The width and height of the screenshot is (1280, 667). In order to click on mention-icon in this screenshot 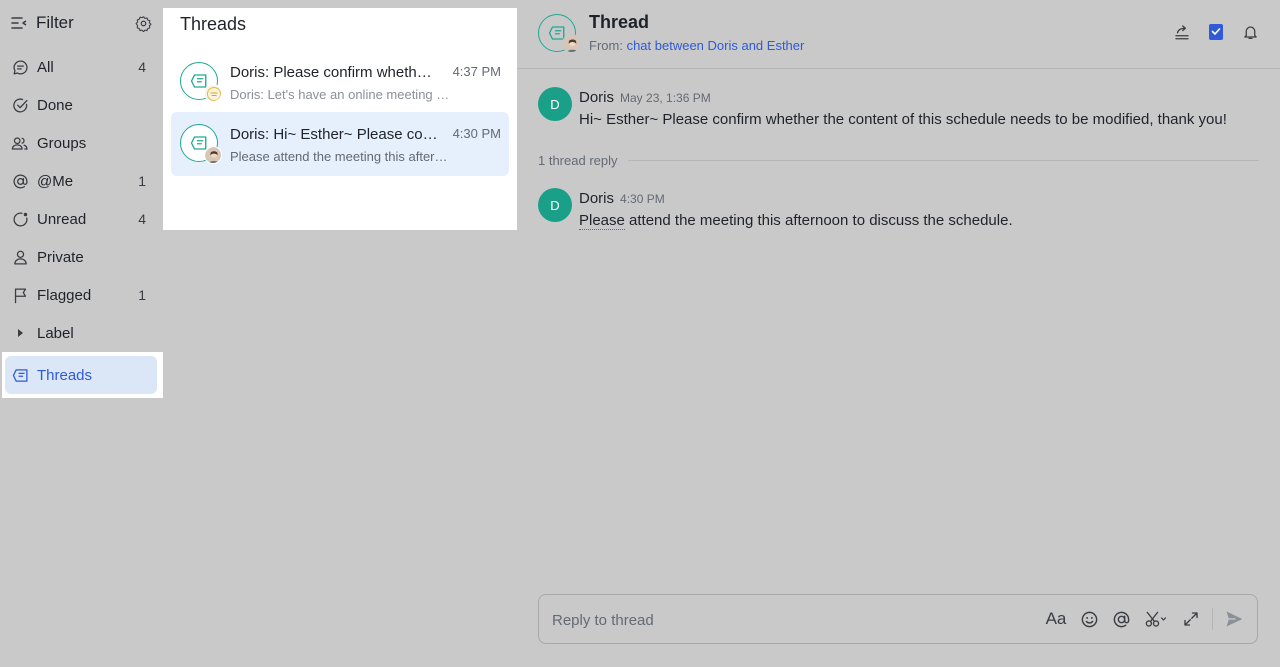, I will do `click(1121, 619)`.